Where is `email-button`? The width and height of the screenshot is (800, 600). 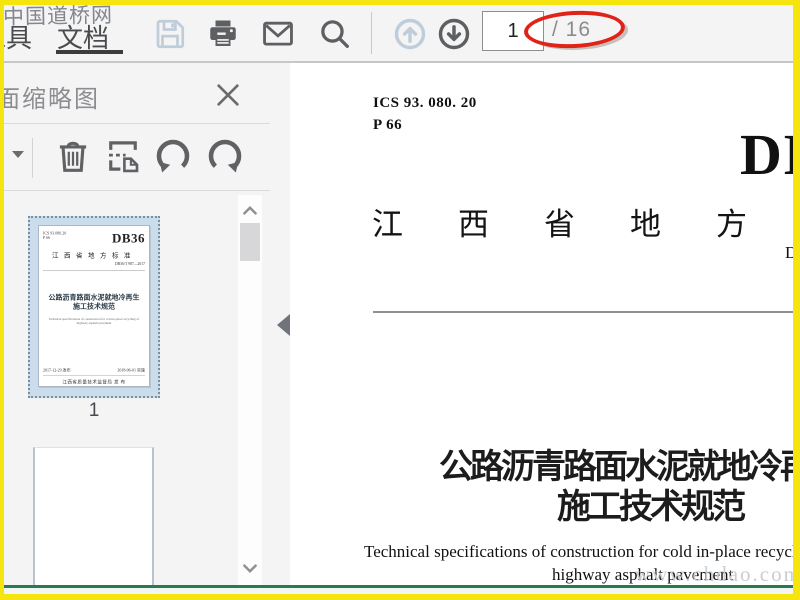
email-button is located at coordinates (278, 34).